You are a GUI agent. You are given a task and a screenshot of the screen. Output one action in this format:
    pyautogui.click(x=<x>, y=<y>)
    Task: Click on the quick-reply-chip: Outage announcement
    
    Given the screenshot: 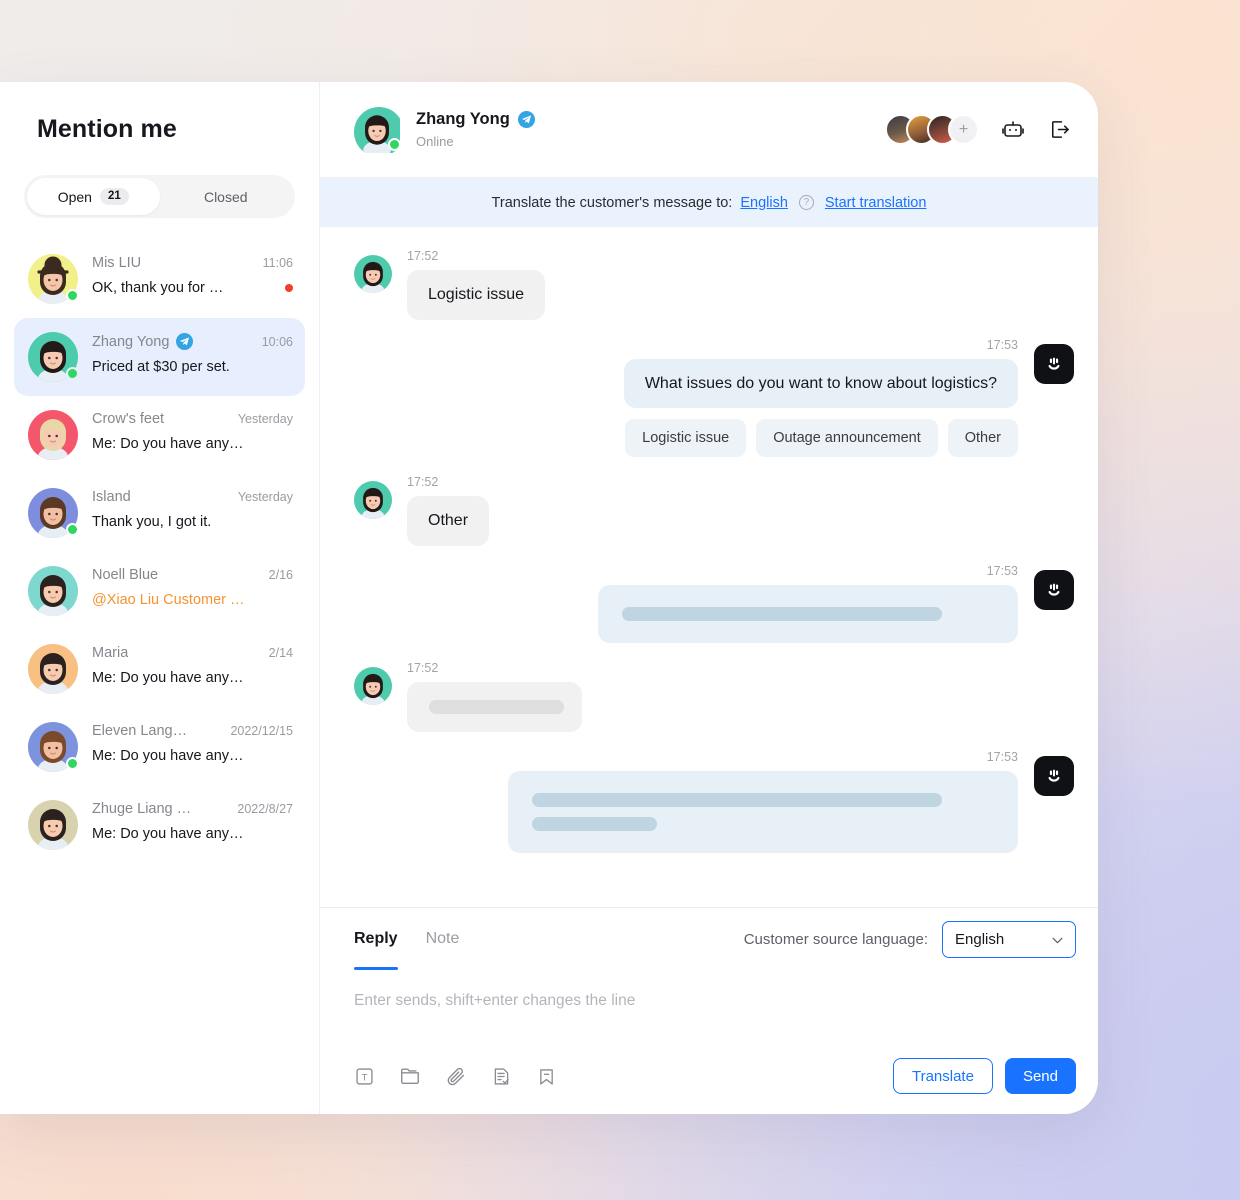 What is the action you would take?
    pyautogui.click(x=847, y=438)
    